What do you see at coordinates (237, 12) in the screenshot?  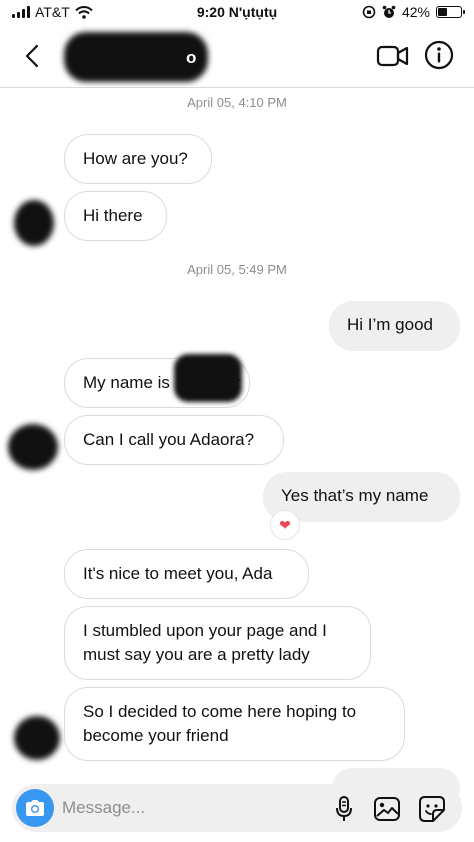 I see `status-bar: AT&T 9:20 N'ụtụtụ 42%` at bounding box center [237, 12].